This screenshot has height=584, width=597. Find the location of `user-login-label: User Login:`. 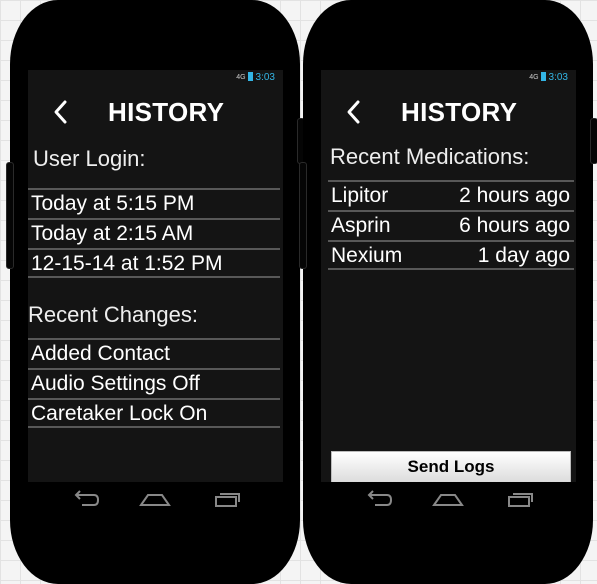

user-login-label: User Login: is located at coordinates (89, 158).